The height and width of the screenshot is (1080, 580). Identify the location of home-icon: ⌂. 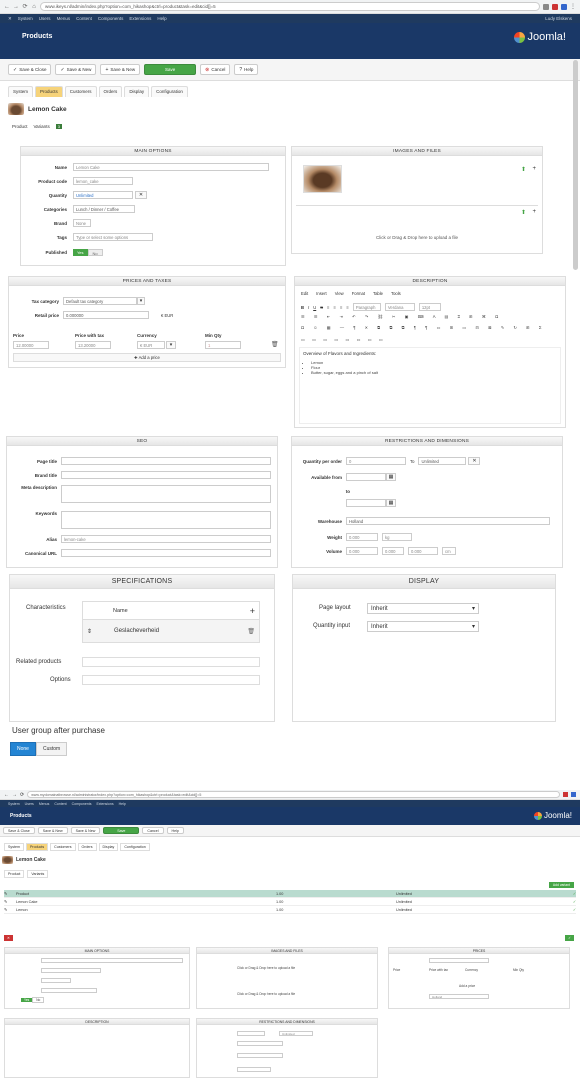
(34, 7).